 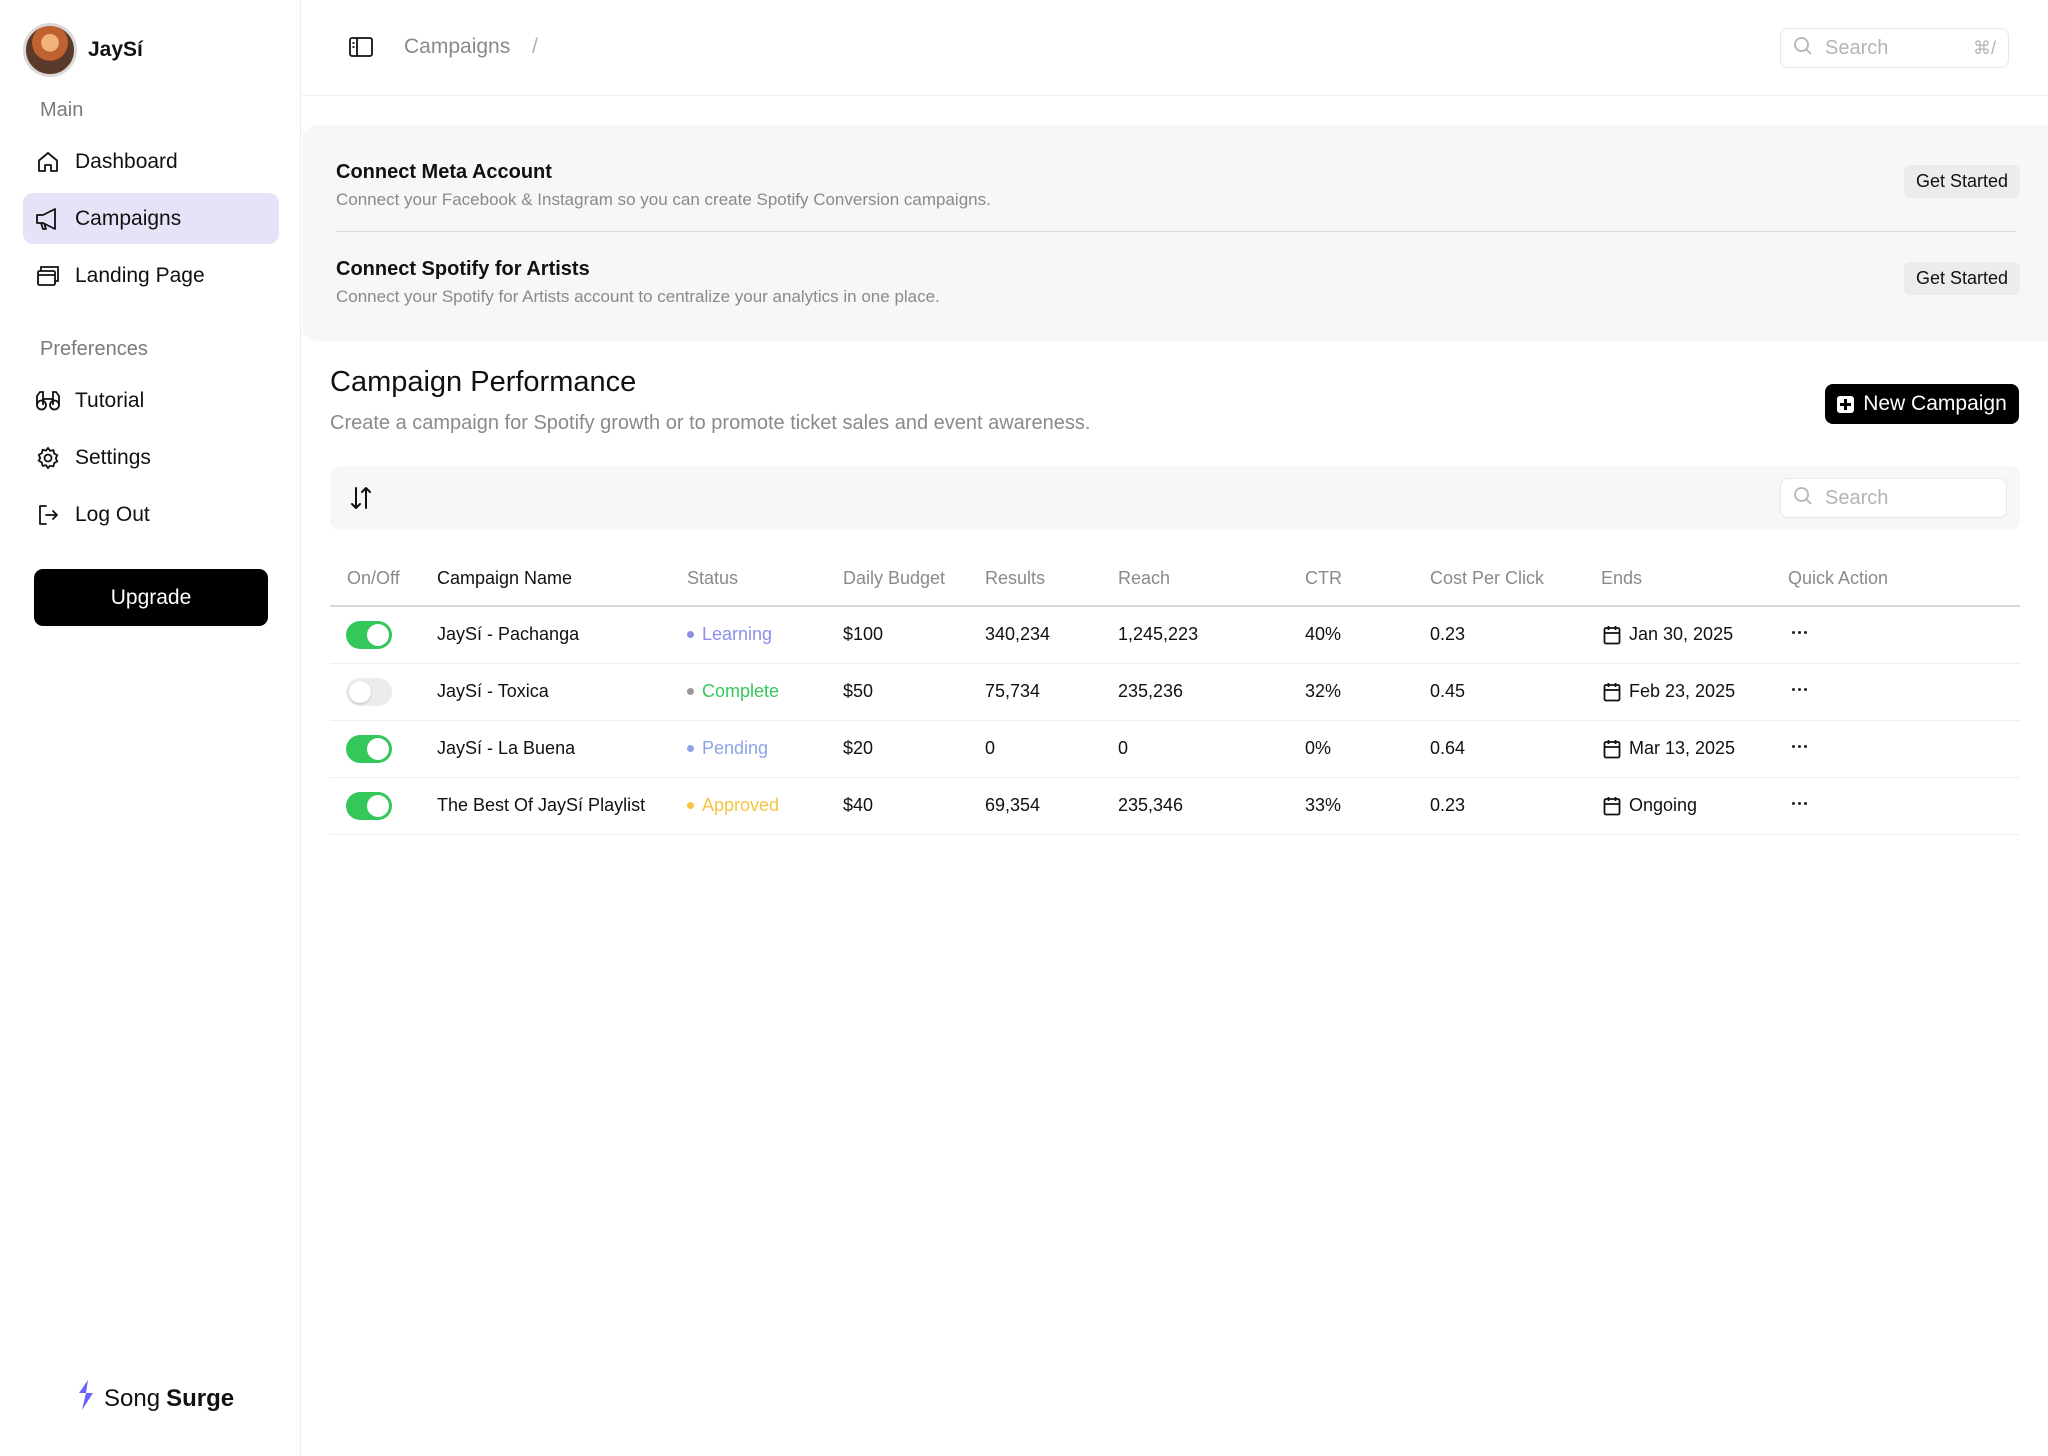 What do you see at coordinates (1621, 578) in the screenshot?
I see `column-header: Ends` at bounding box center [1621, 578].